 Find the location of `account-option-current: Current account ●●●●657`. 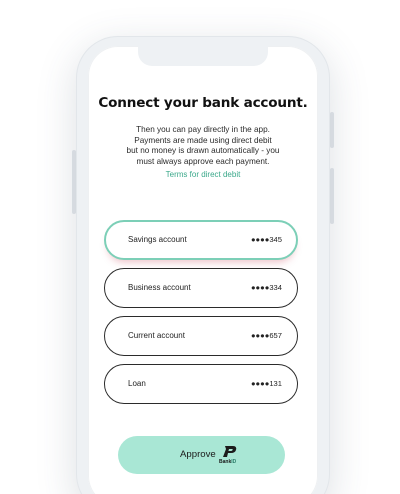

account-option-current: Current account ●●●●657 is located at coordinates (201, 336).